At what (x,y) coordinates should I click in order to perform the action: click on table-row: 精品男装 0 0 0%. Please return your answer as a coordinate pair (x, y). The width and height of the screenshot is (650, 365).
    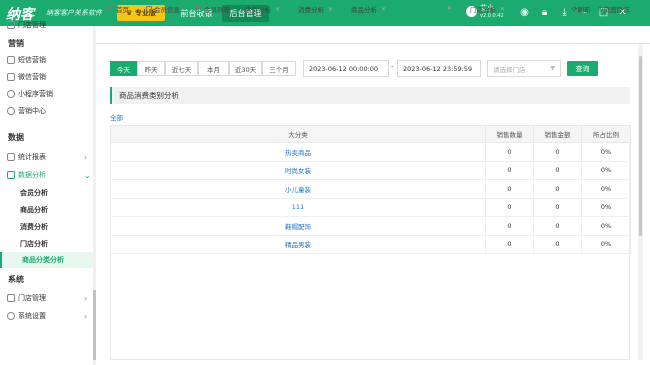
    Looking at the image, I should click on (370, 244).